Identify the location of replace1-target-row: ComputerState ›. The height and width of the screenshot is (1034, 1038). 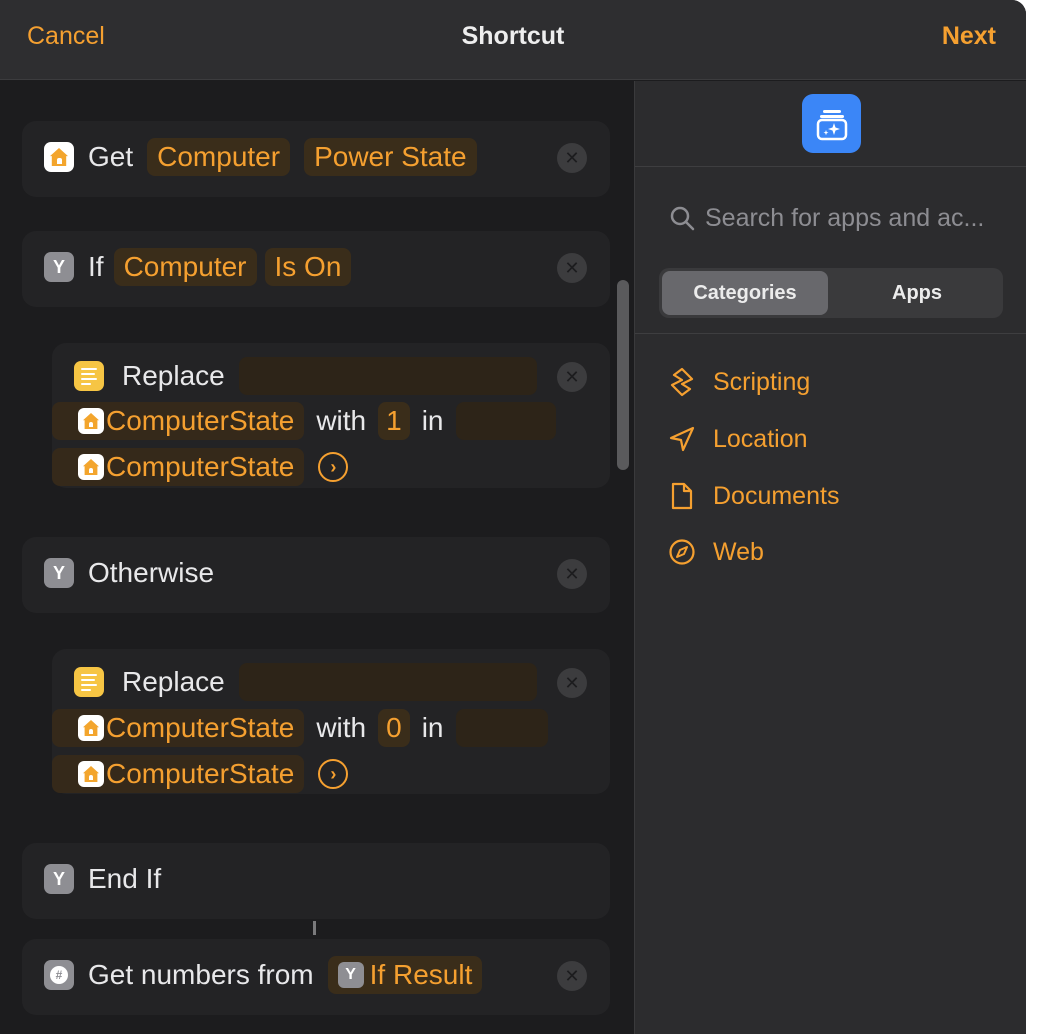
(200, 467).